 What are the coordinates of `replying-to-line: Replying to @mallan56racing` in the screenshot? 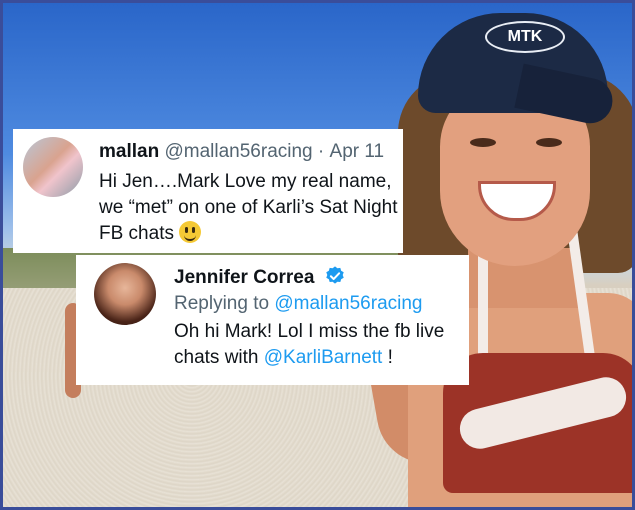 It's located at (298, 304).